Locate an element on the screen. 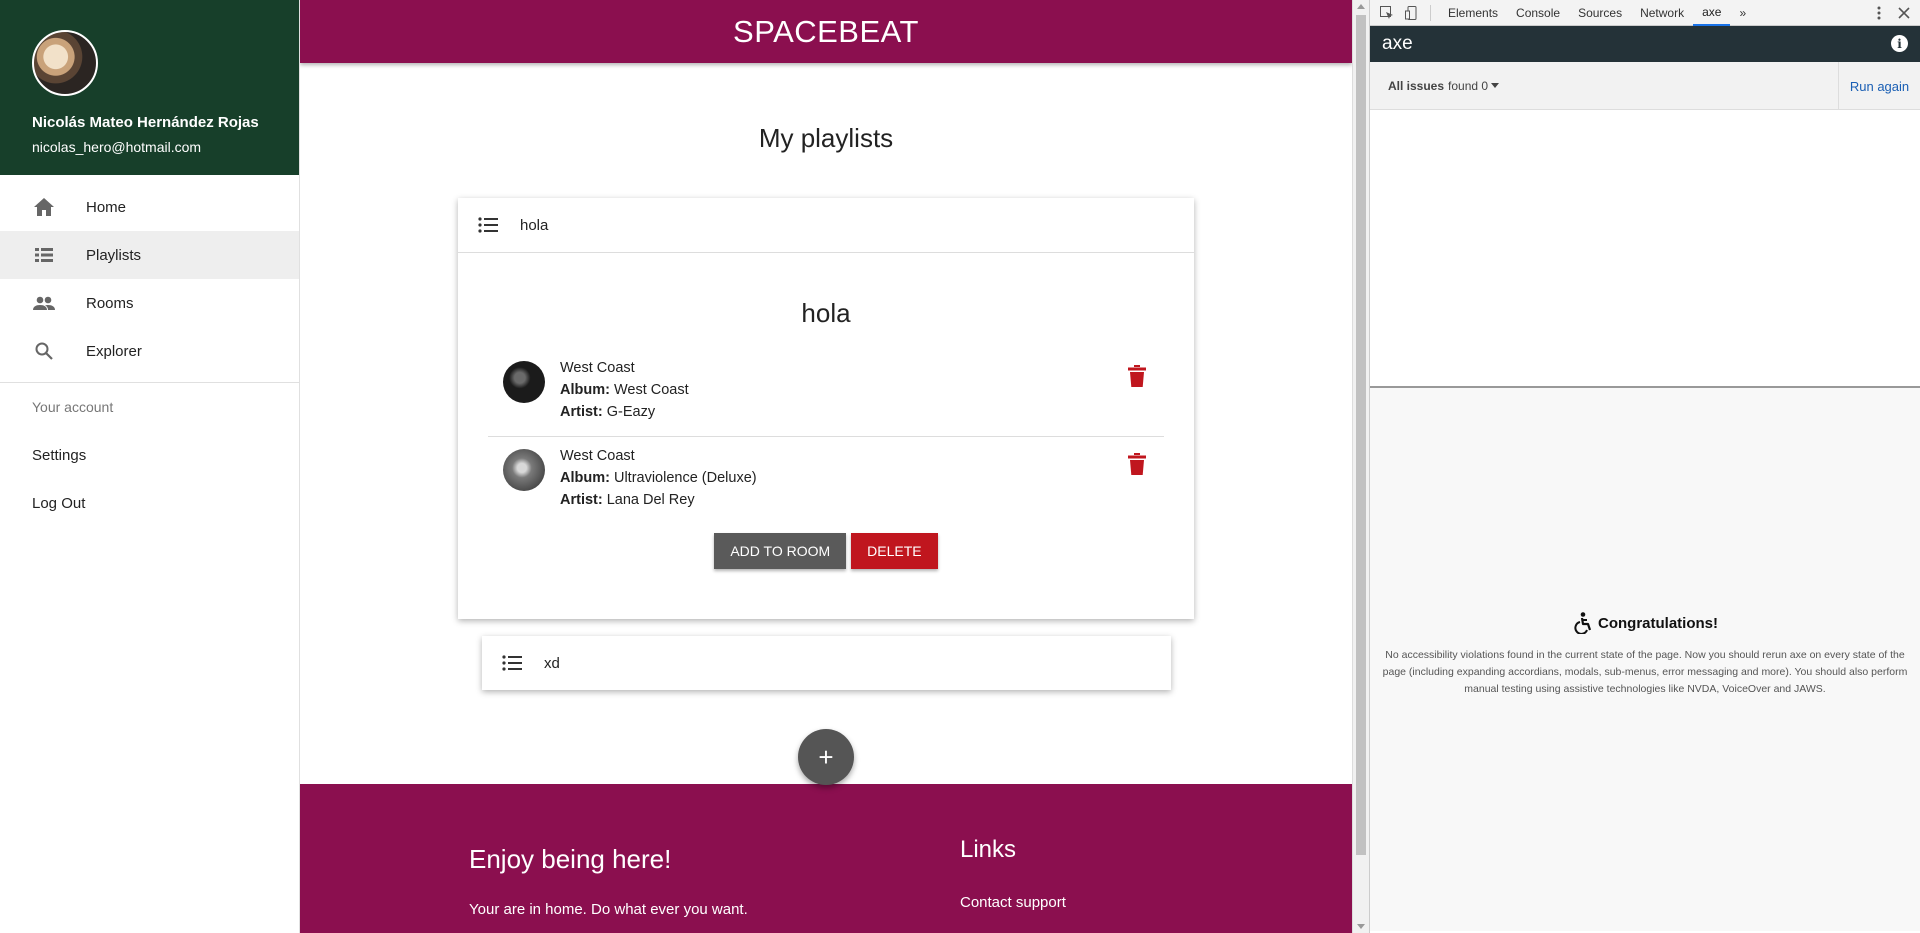  sidebar-item-rooms: Rooms is located at coordinates (149, 303).